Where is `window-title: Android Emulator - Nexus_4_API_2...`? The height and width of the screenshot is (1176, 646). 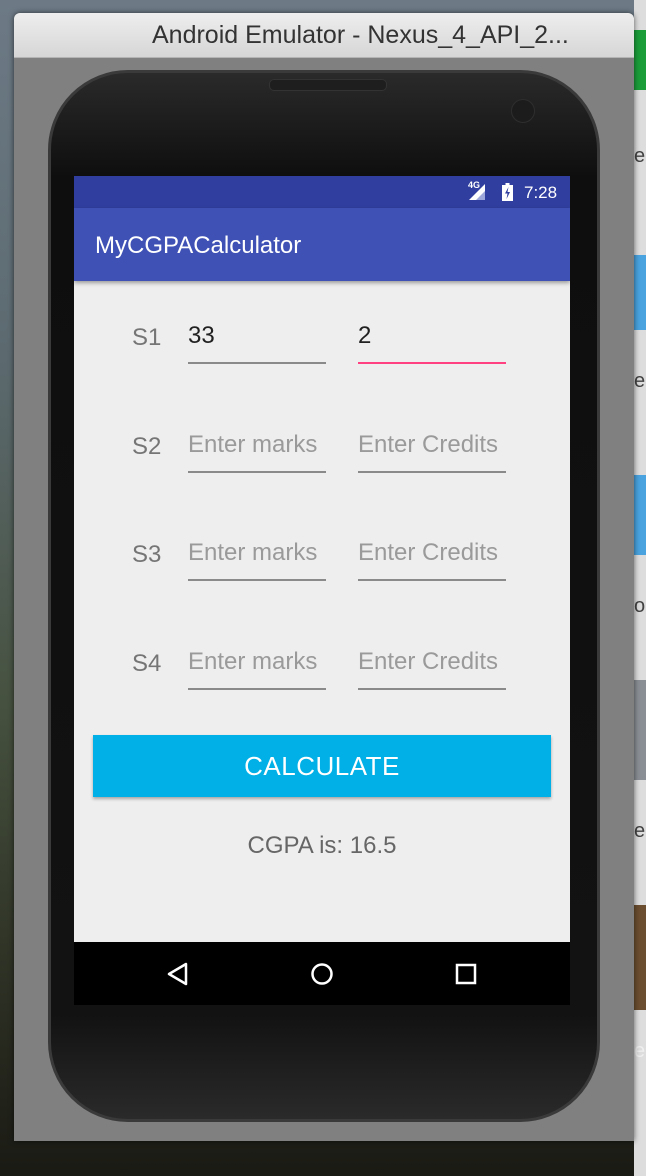 window-title: Android Emulator - Nexus_4_API_2... is located at coordinates (360, 35).